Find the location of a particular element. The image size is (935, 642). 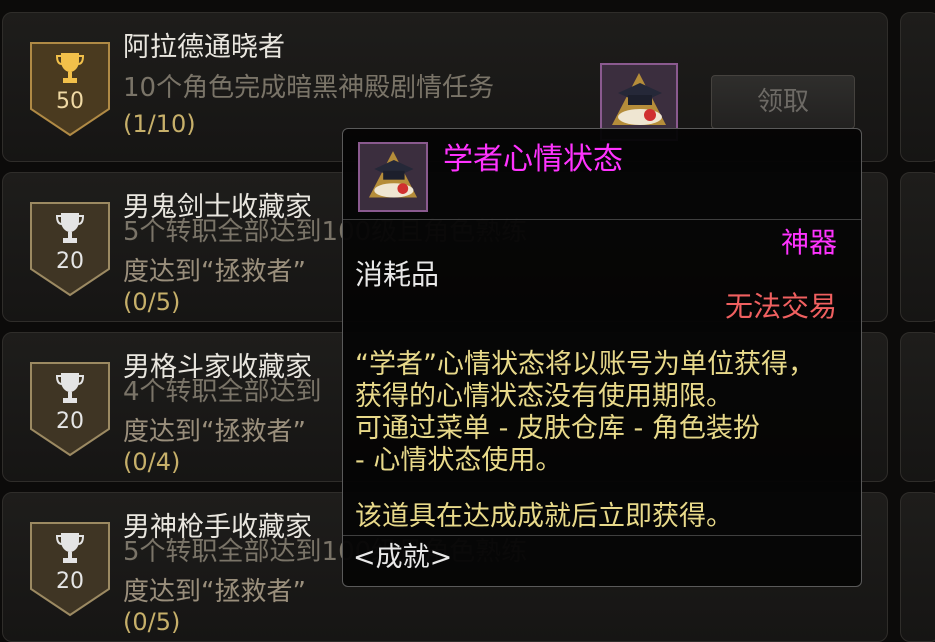

item-description-line: - 心情状态使用。 is located at coordinates (459, 460).